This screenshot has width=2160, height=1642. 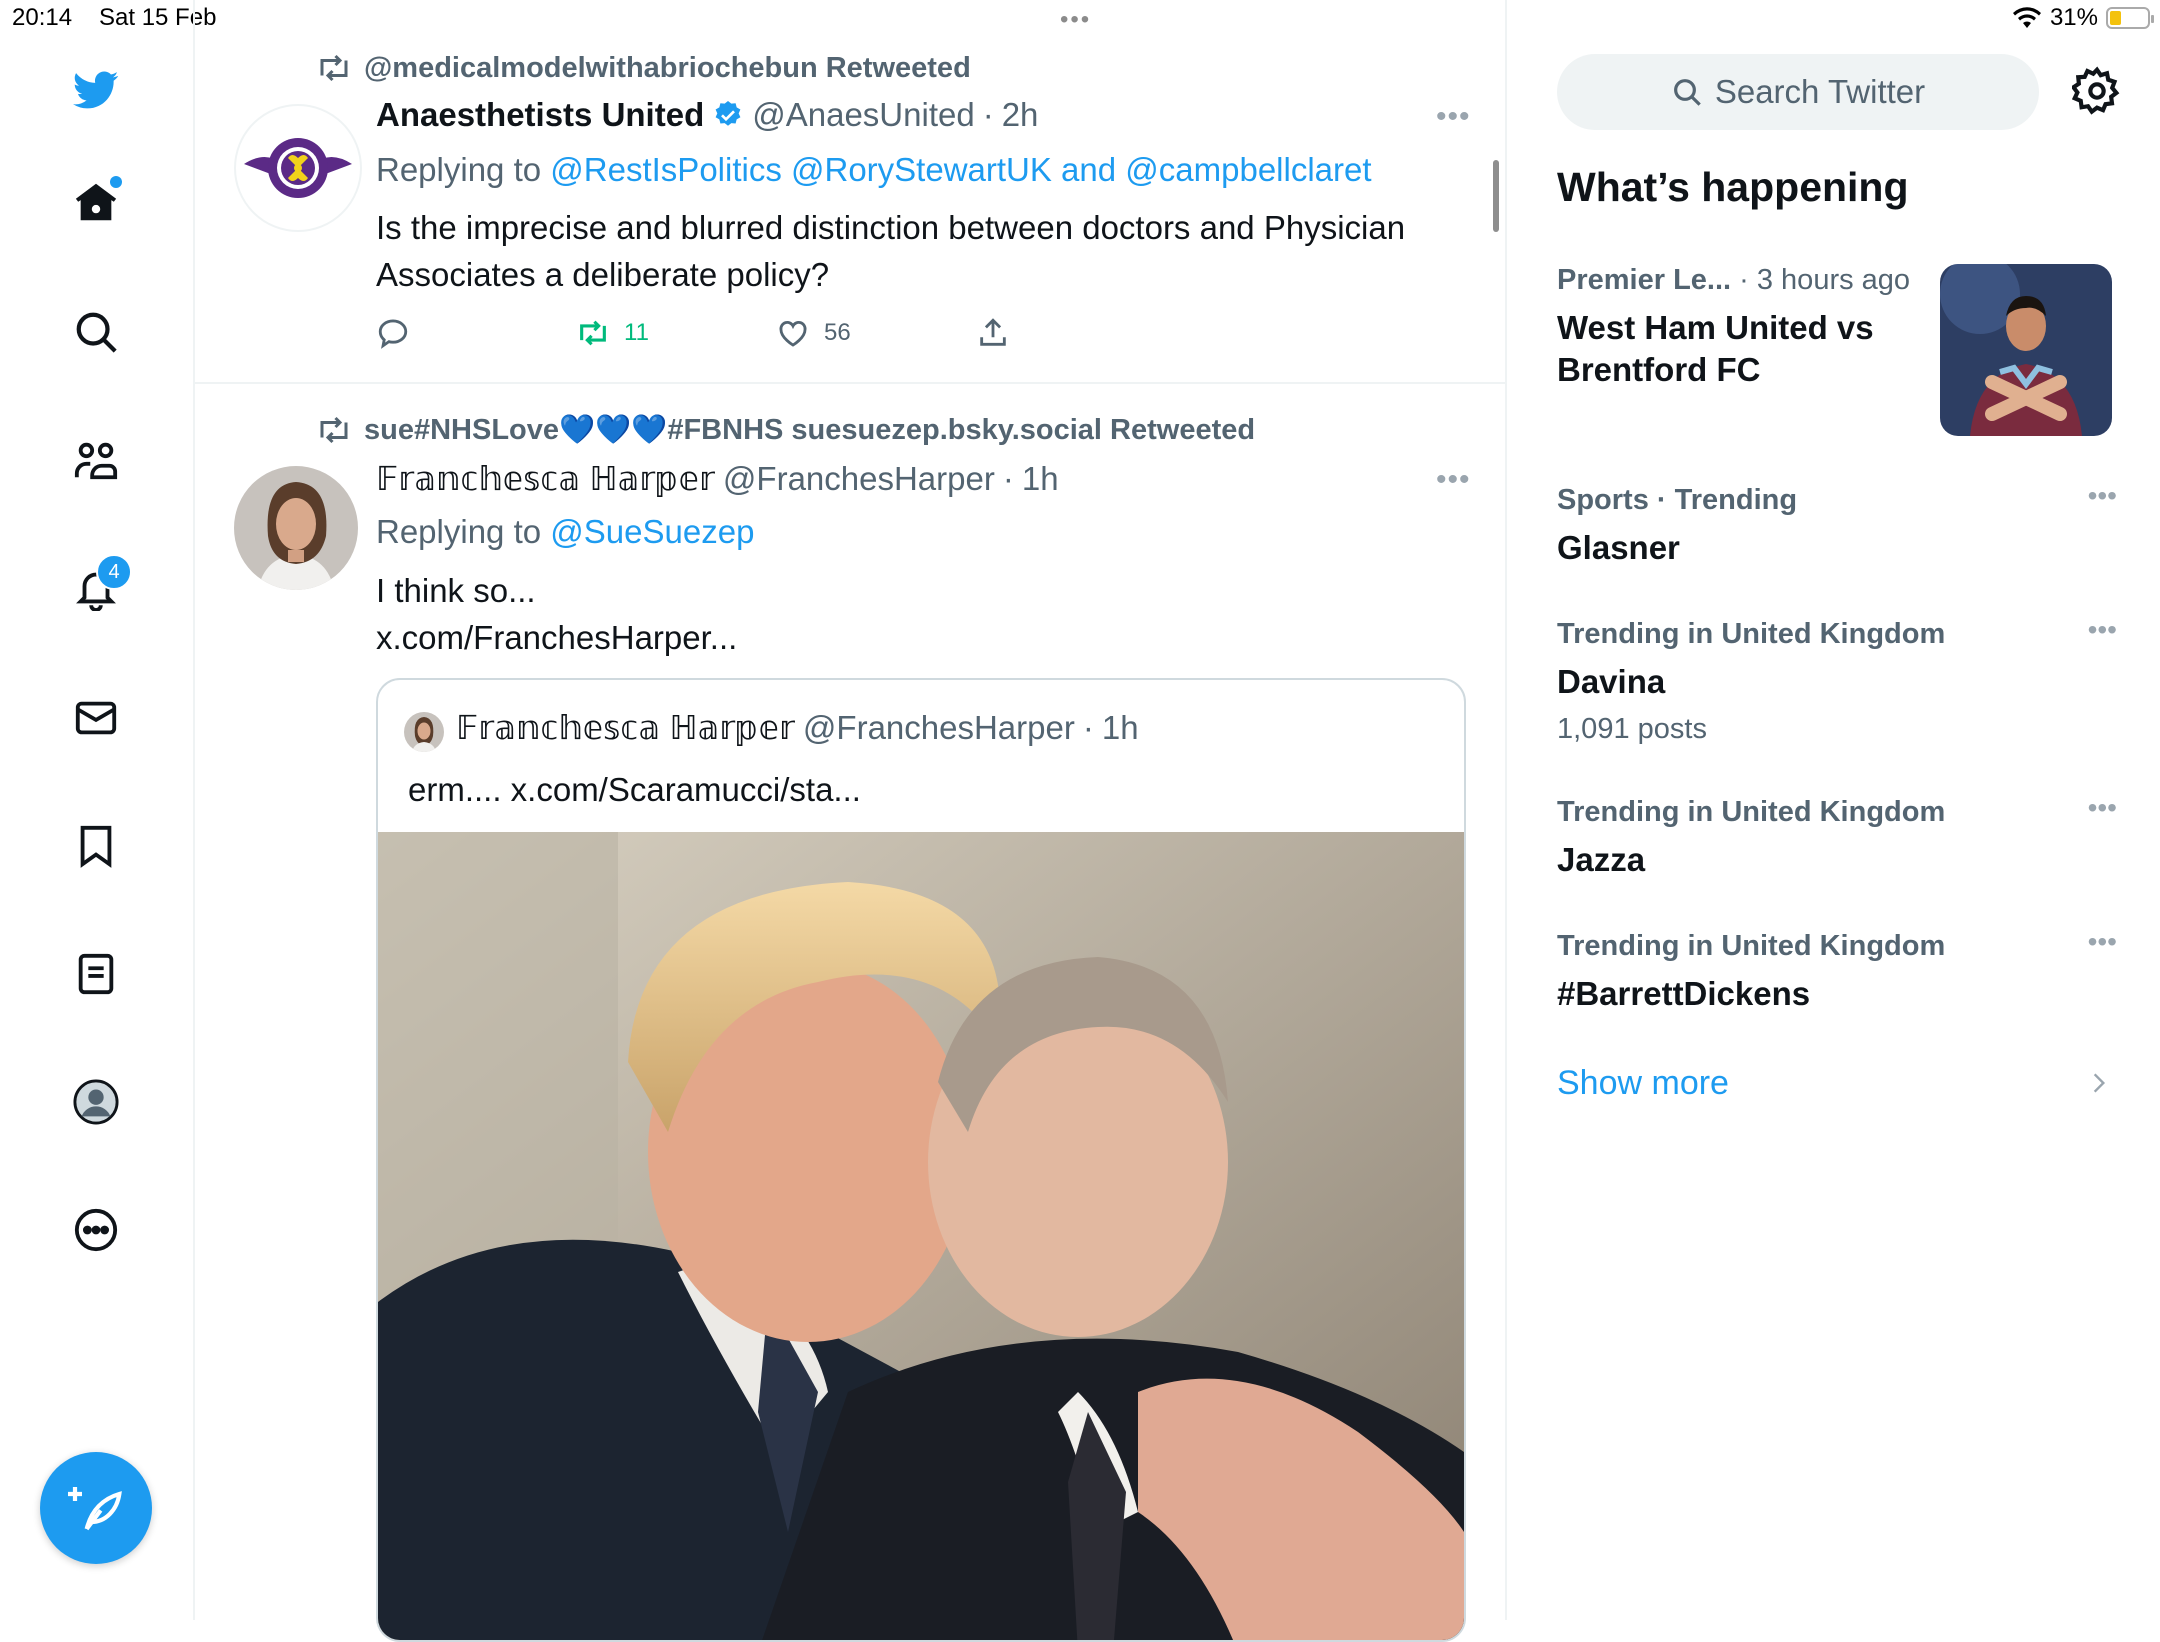 What do you see at coordinates (545, 478) in the screenshot?
I see `author-name: 𝔽𝕣𝕒𝕟𝕔𝕙𝕖𝕤𝕔𝕒 ℍ𝕒𝕣𝕡𝕖𝕣` at bounding box center [545, 478].